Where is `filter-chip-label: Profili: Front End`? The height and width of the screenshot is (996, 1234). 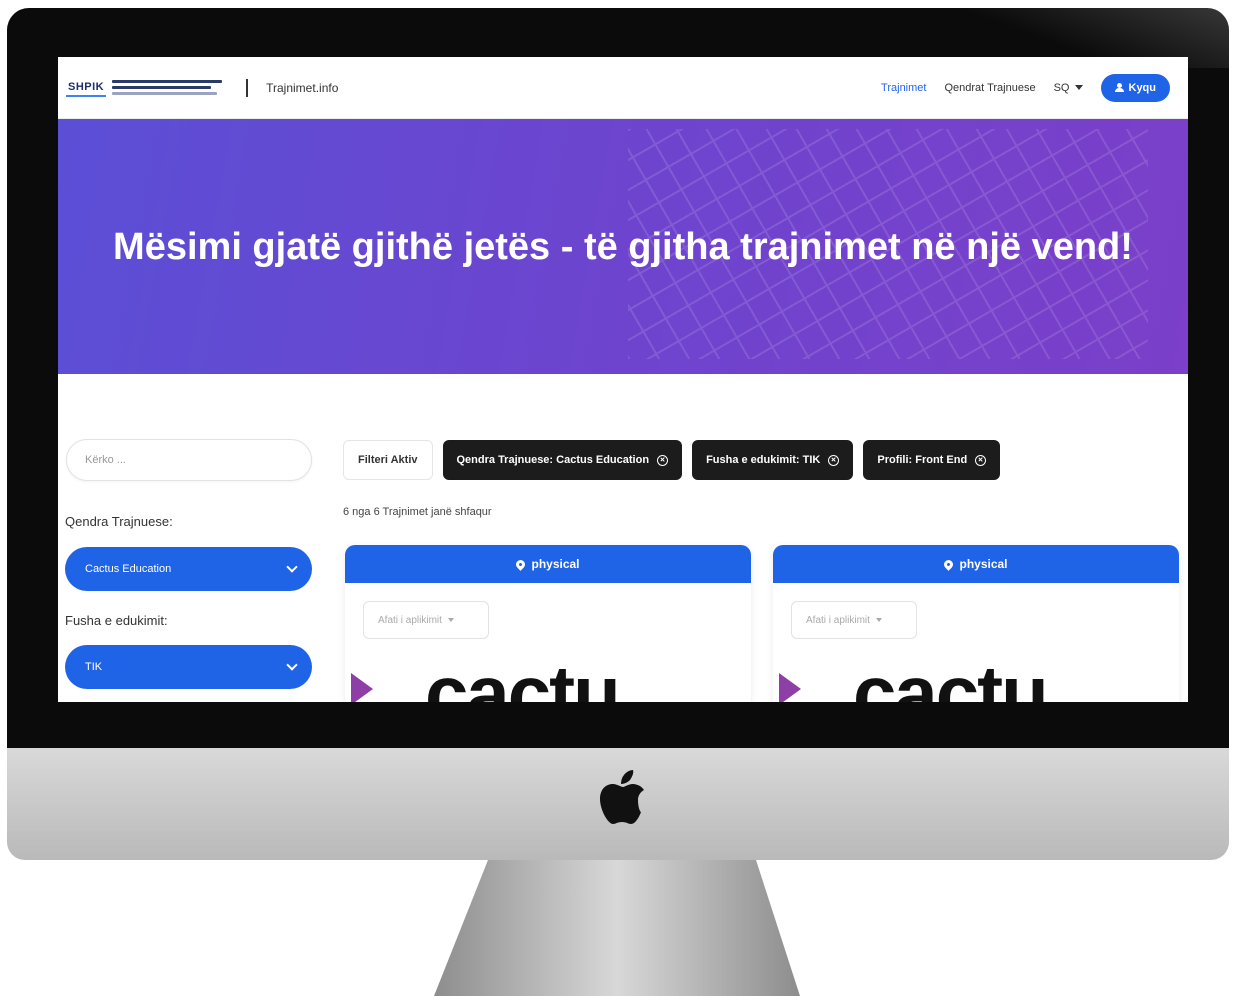 filter-chip-label: Profili: Front End is located at coordinates (922, 460).